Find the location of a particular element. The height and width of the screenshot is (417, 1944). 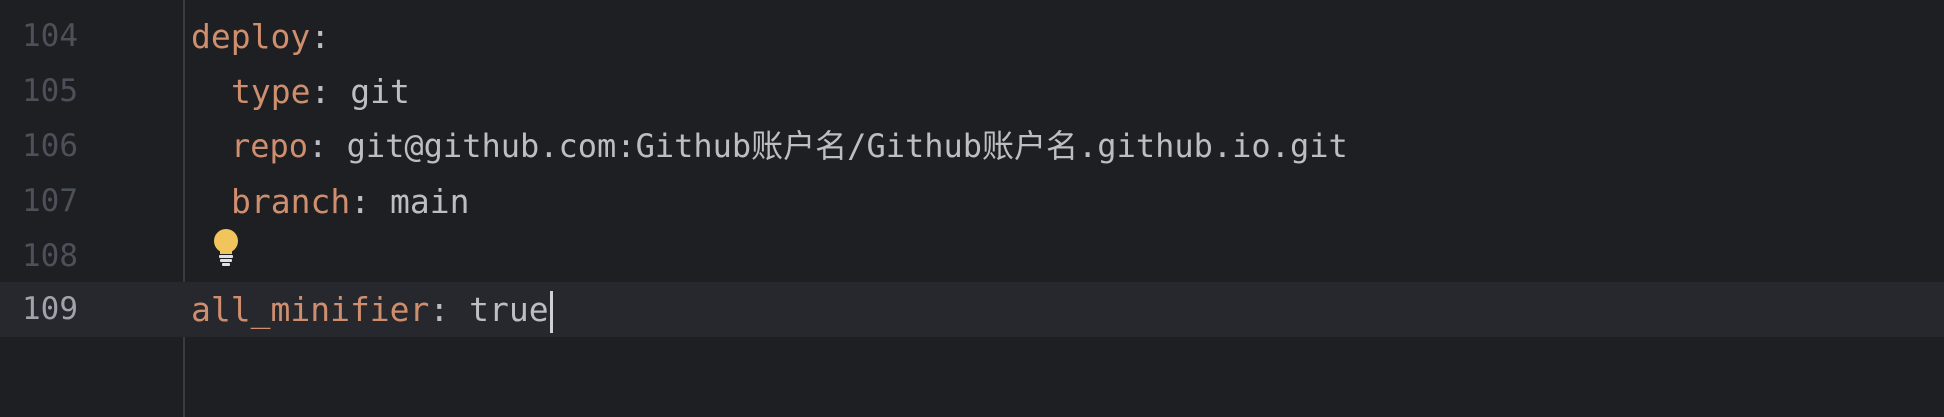

line-number: 104 is located at coordinates (50, 36).